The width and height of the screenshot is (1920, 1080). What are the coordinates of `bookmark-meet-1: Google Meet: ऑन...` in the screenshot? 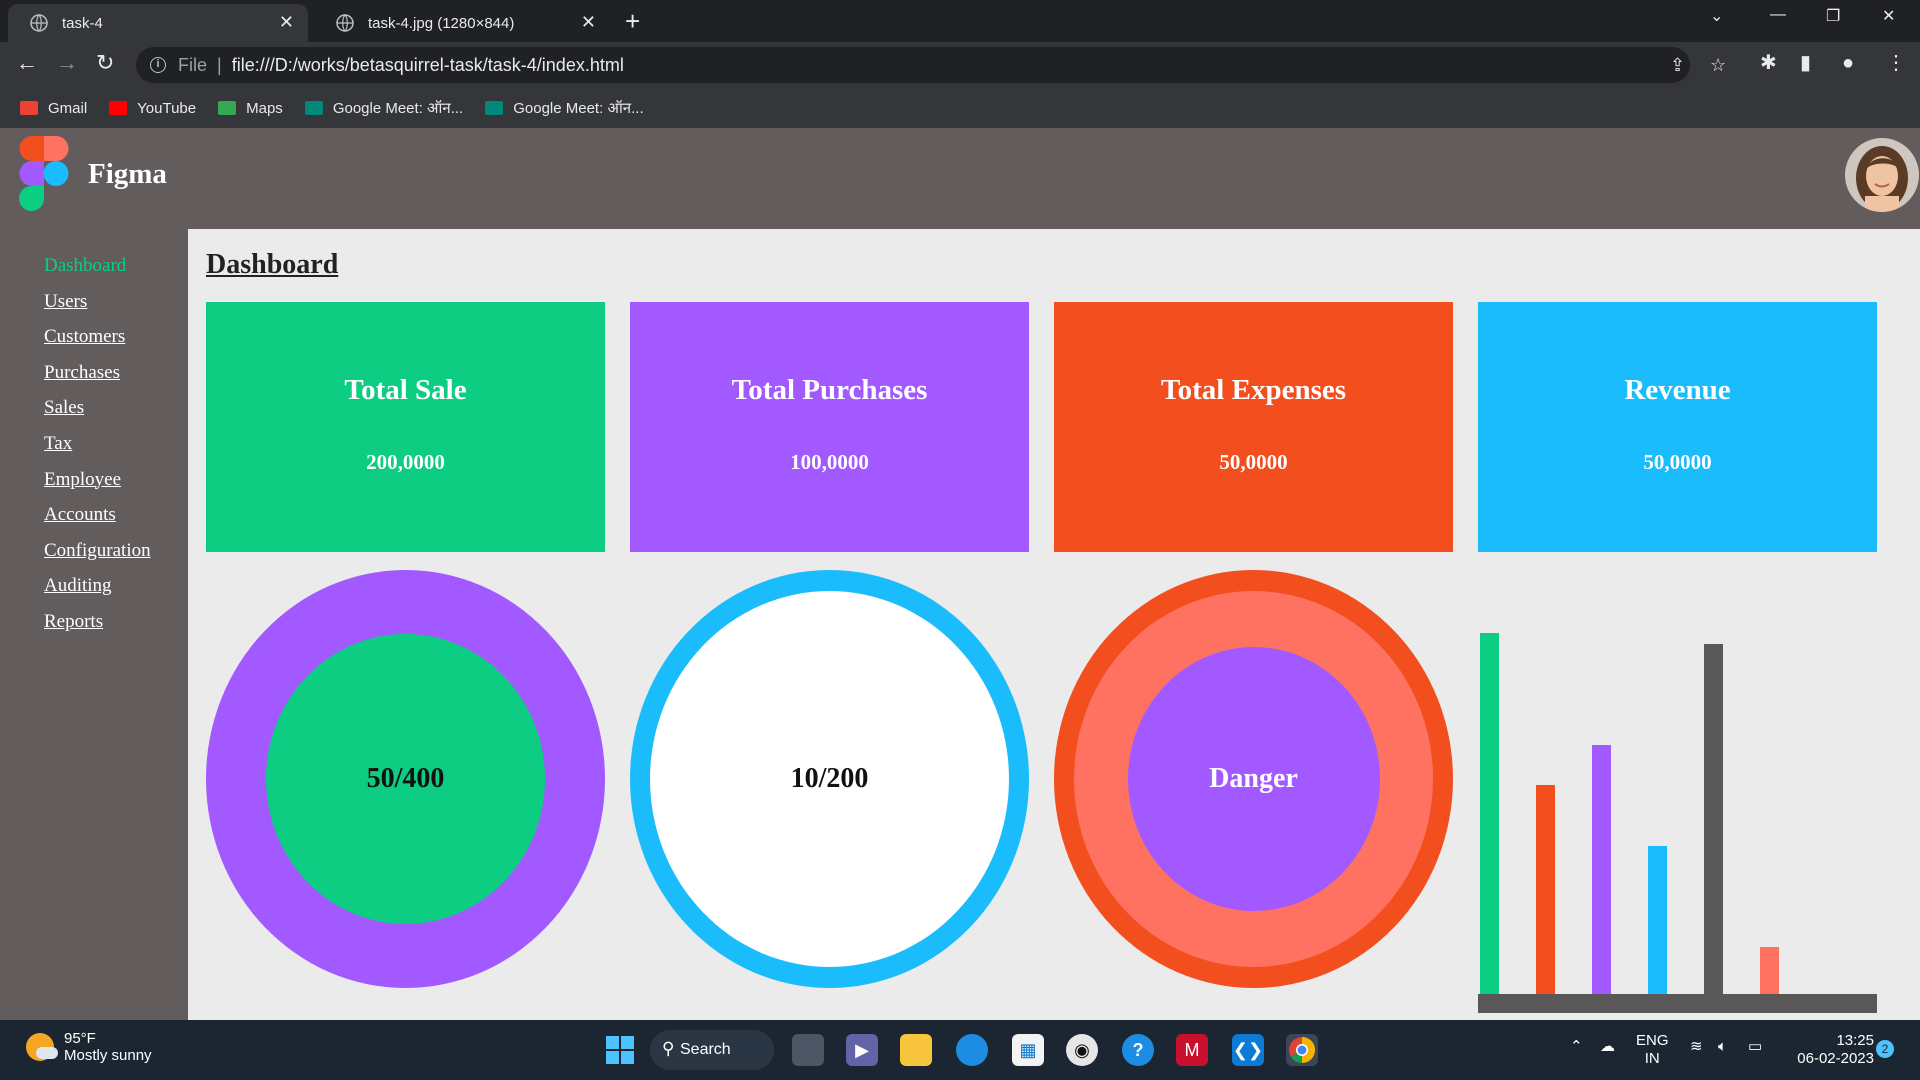 It's located at (383, 108).